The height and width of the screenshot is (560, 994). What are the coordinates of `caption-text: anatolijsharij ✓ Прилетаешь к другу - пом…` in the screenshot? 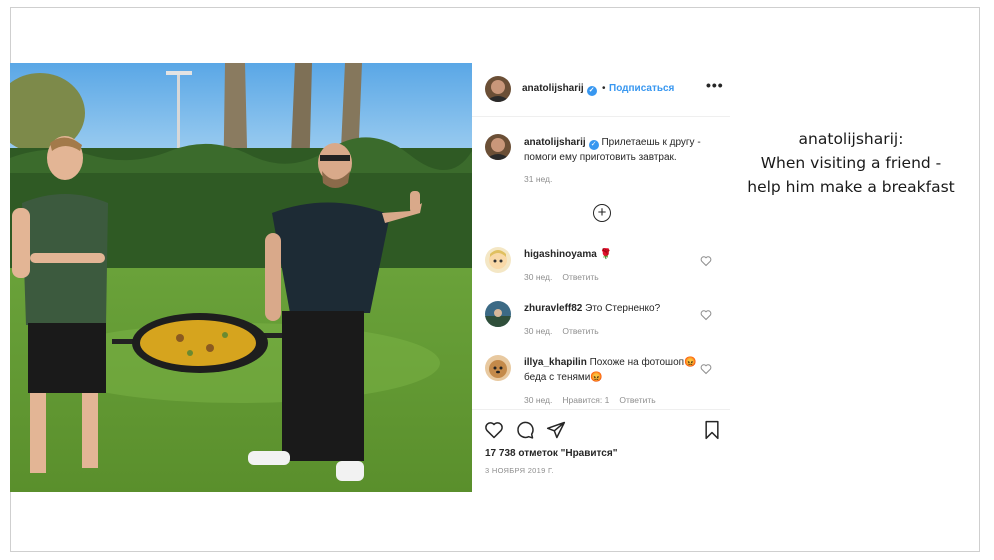 It's located at (624, 150).